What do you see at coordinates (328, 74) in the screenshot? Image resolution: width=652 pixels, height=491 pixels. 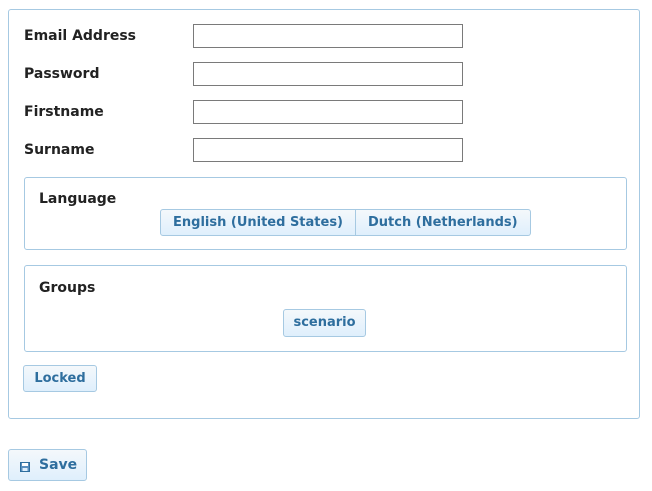 I see `password-field` at bounding box center [328, 74].